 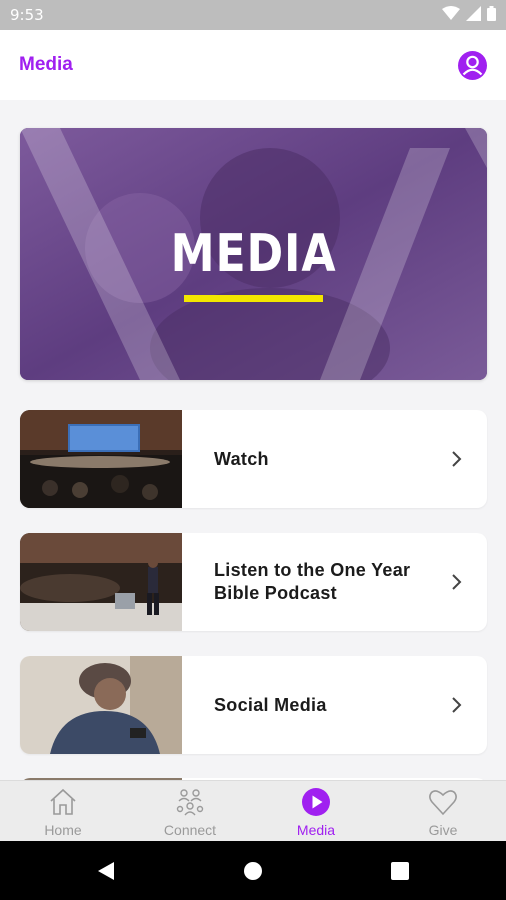 I want to click on list-item-watch: Watch, so click(x=253, y=459).